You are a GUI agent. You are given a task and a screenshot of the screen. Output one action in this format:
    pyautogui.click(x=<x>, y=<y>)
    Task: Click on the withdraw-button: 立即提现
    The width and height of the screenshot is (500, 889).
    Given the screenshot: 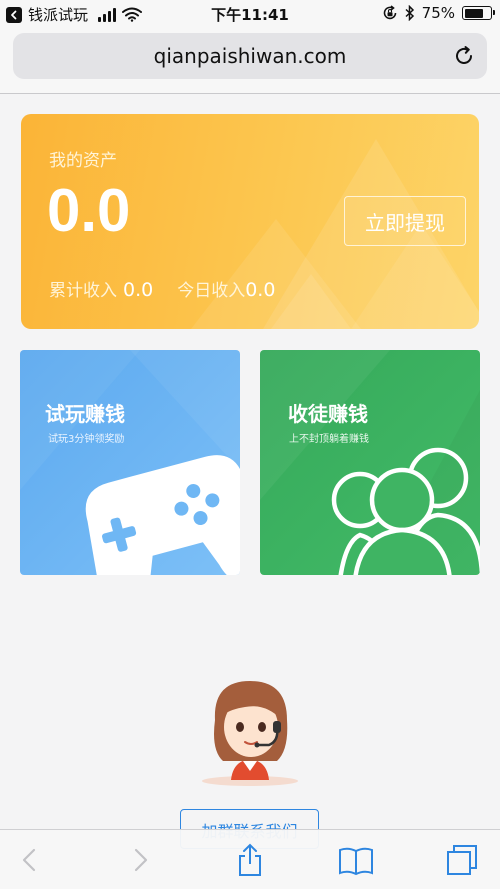 What is the action you would take?
    pyautogui.click(x=405, y=221)
    